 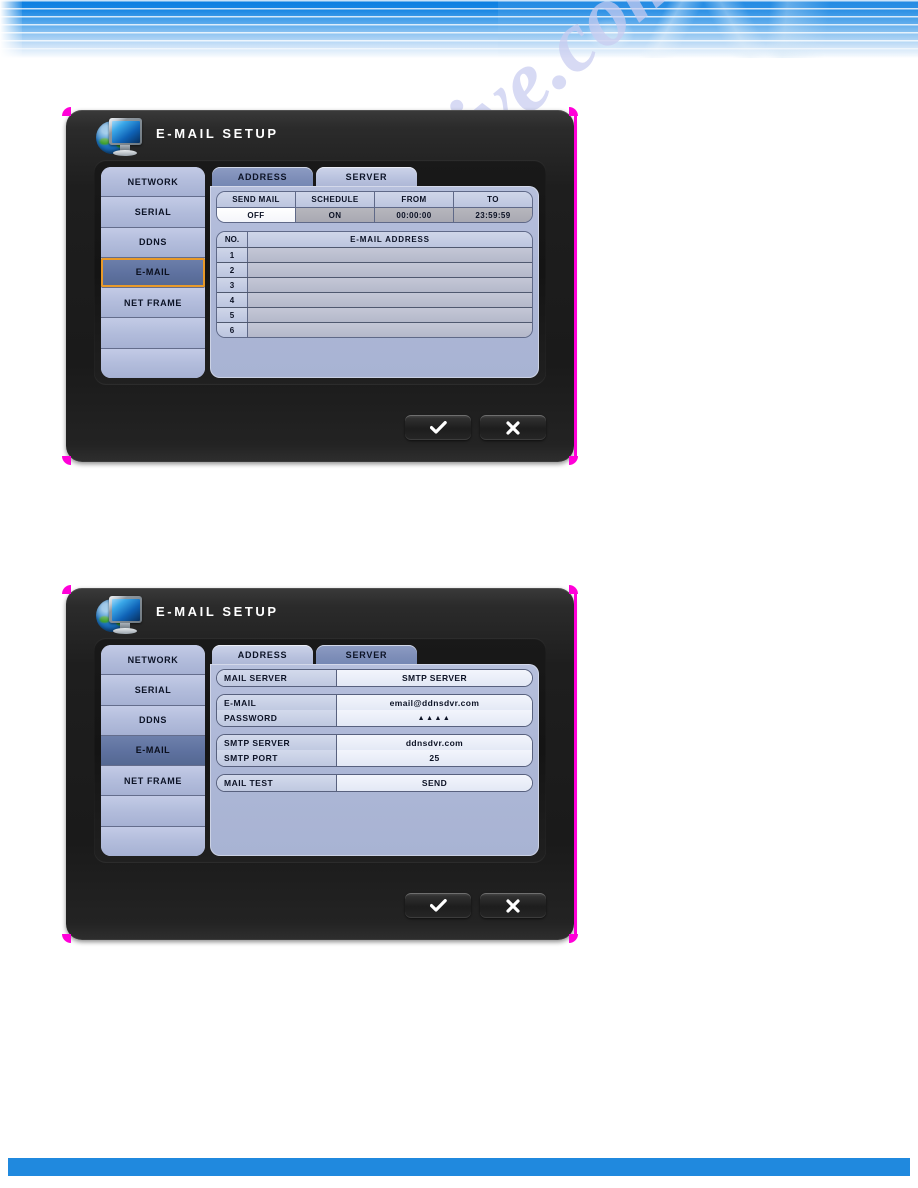 I want to click on page-header-banner, so click(x=459, y=29).